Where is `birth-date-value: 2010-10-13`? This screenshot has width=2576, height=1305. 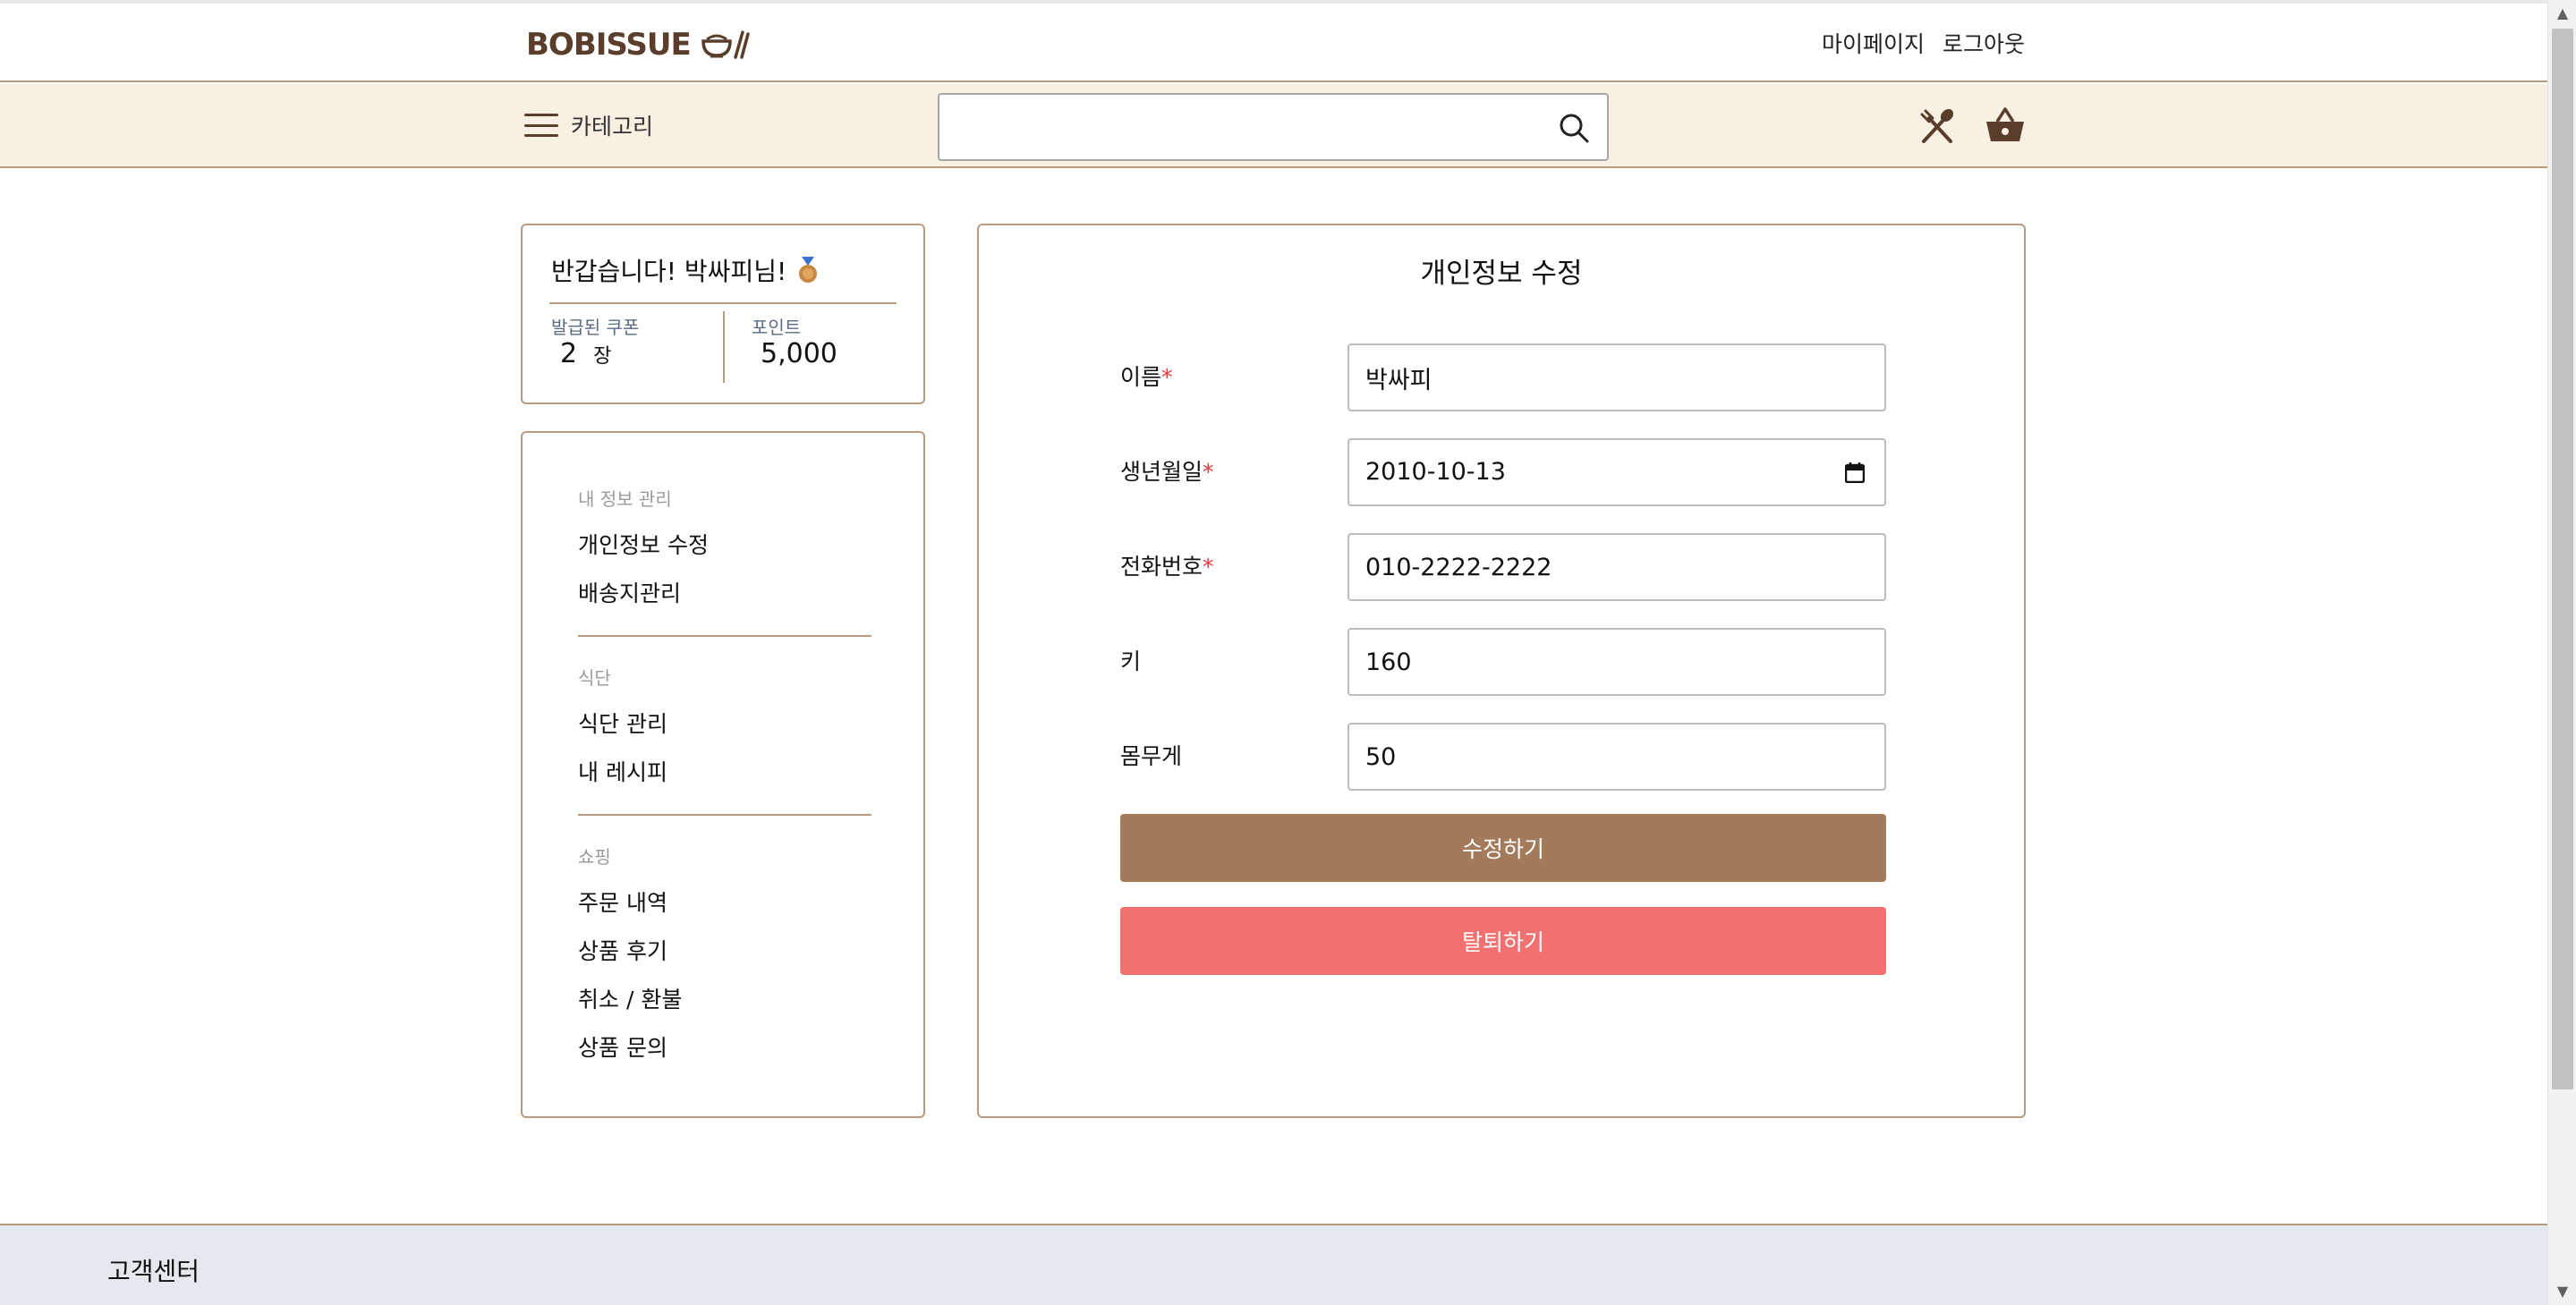
birth-date-value: 2010-10-13 is located at coordinates (1435, 472).